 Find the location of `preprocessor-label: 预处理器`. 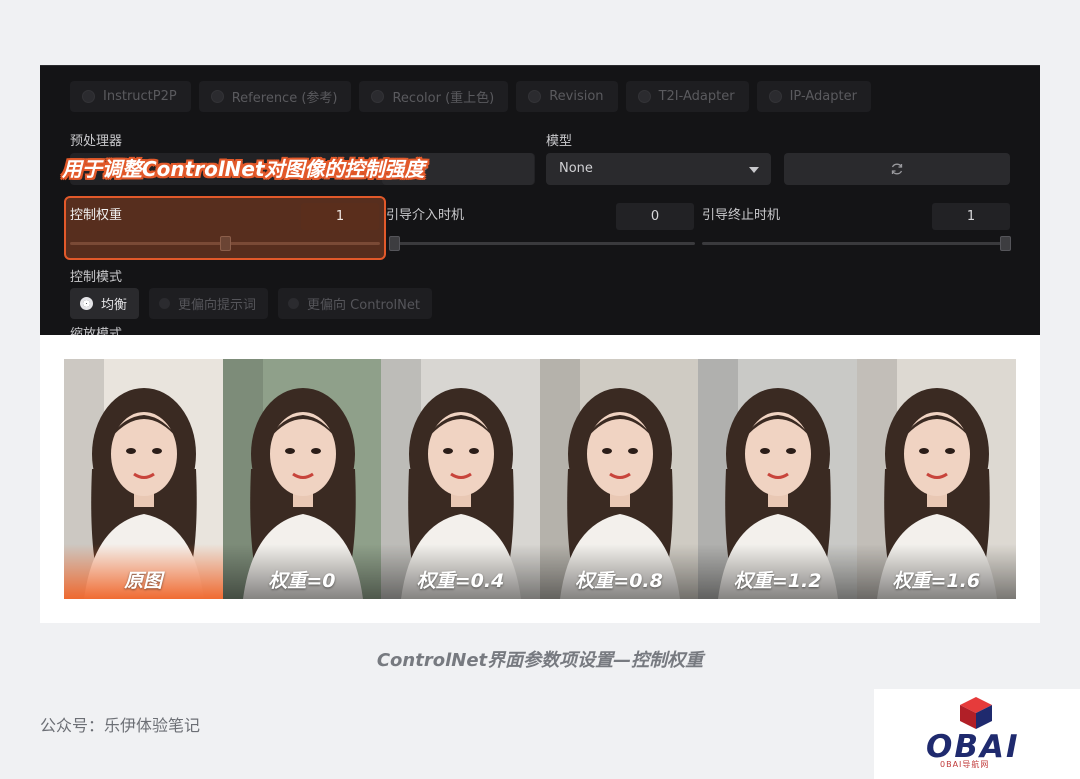

preprocessor-label: 预处理器 is located at coordinates (96, 141).